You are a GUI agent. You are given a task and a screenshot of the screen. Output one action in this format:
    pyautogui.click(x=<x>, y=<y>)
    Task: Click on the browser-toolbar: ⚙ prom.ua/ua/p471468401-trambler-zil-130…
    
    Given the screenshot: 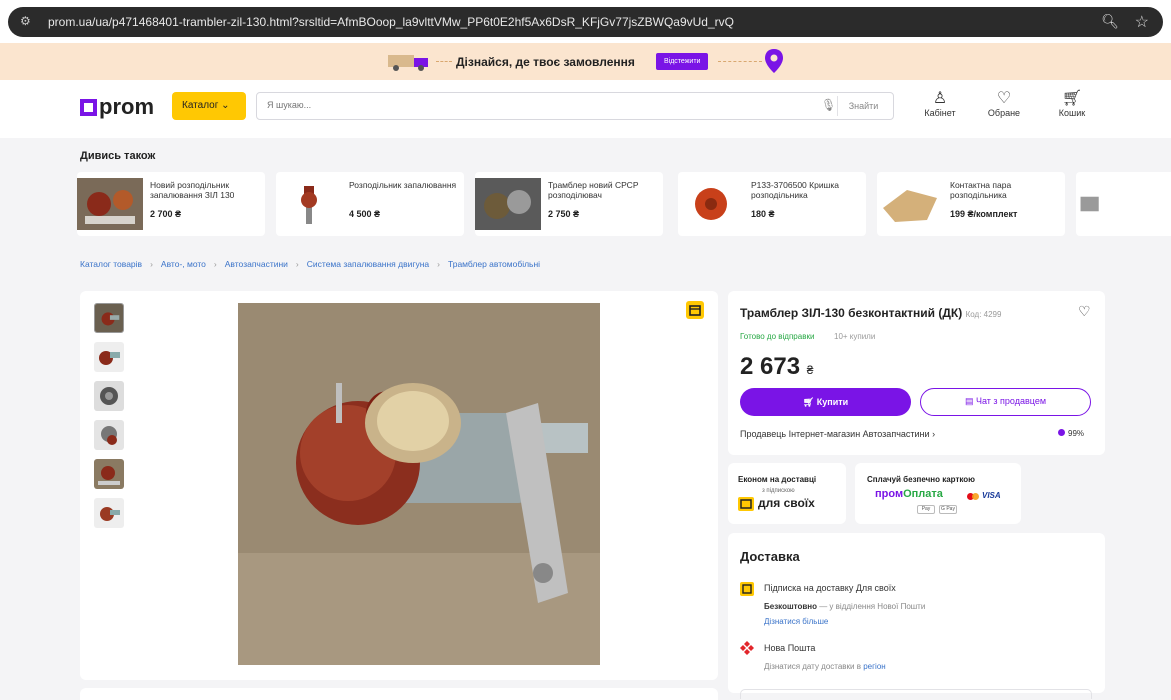 What is the action you would take?
    pyautogui.click(x=585, y=21)
    